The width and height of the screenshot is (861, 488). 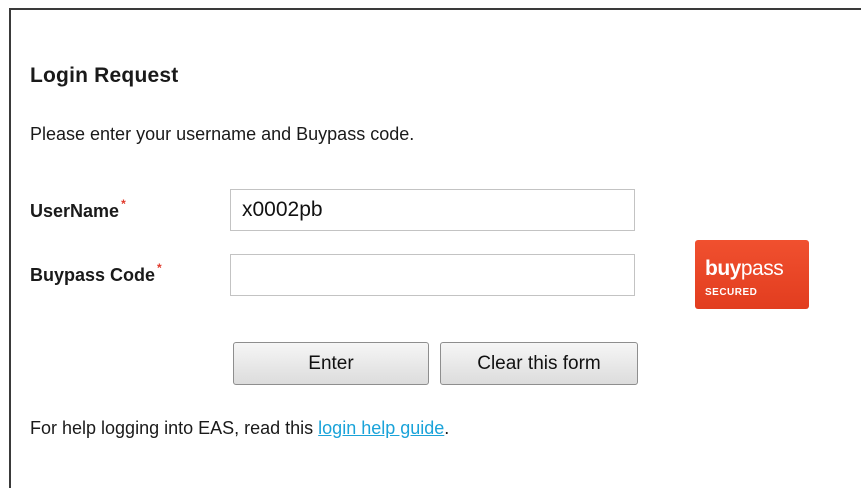 What do you see at coordinates (432, 210) in the screenshot?
I see `username-input` at bounding box center [432, 210].